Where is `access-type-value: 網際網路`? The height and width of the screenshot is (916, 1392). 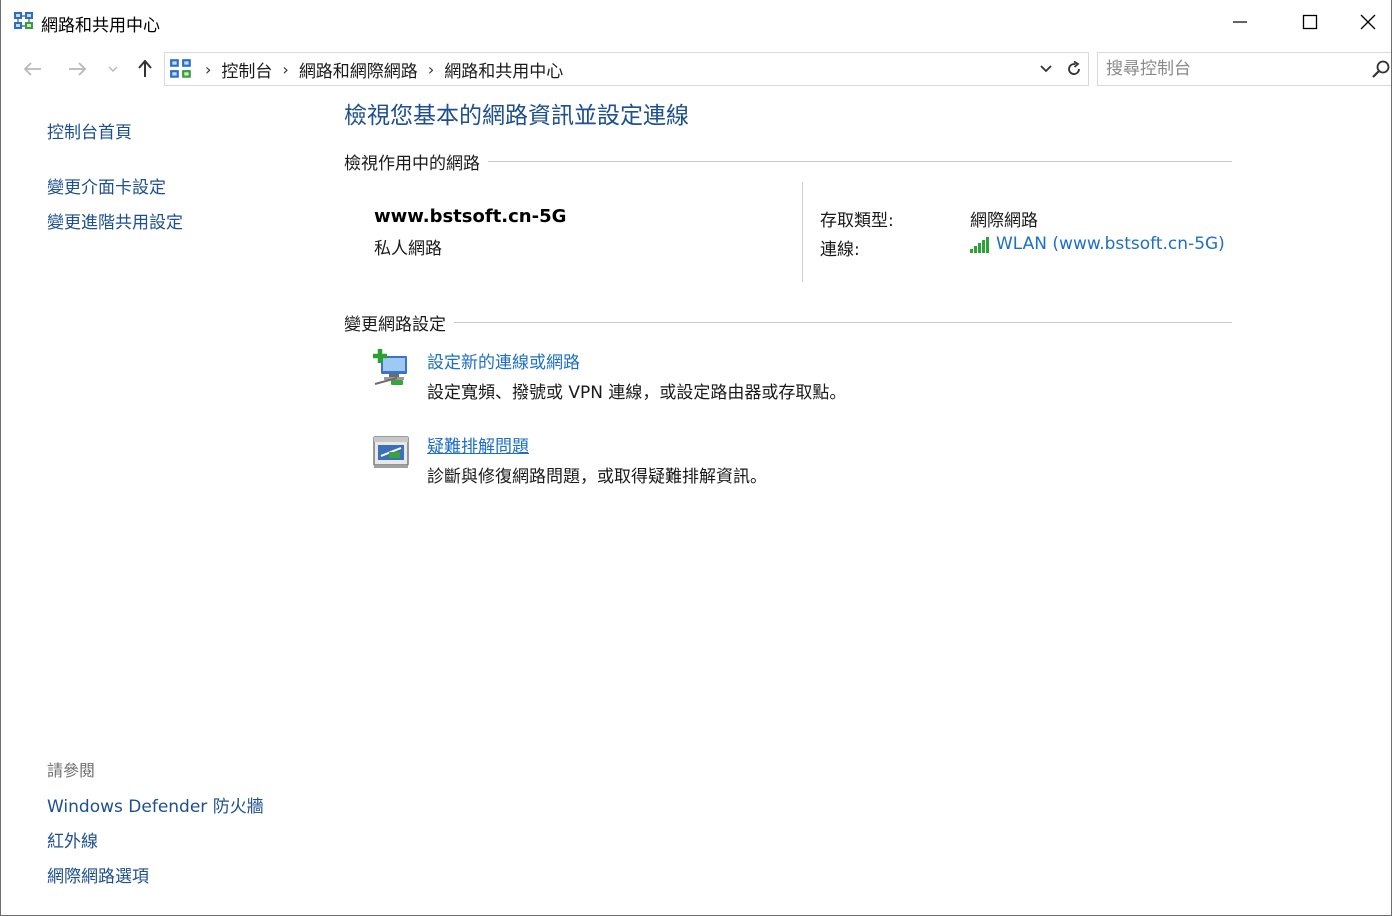 access-type-value: 網際網路 is located at coordinates (1004, 221).